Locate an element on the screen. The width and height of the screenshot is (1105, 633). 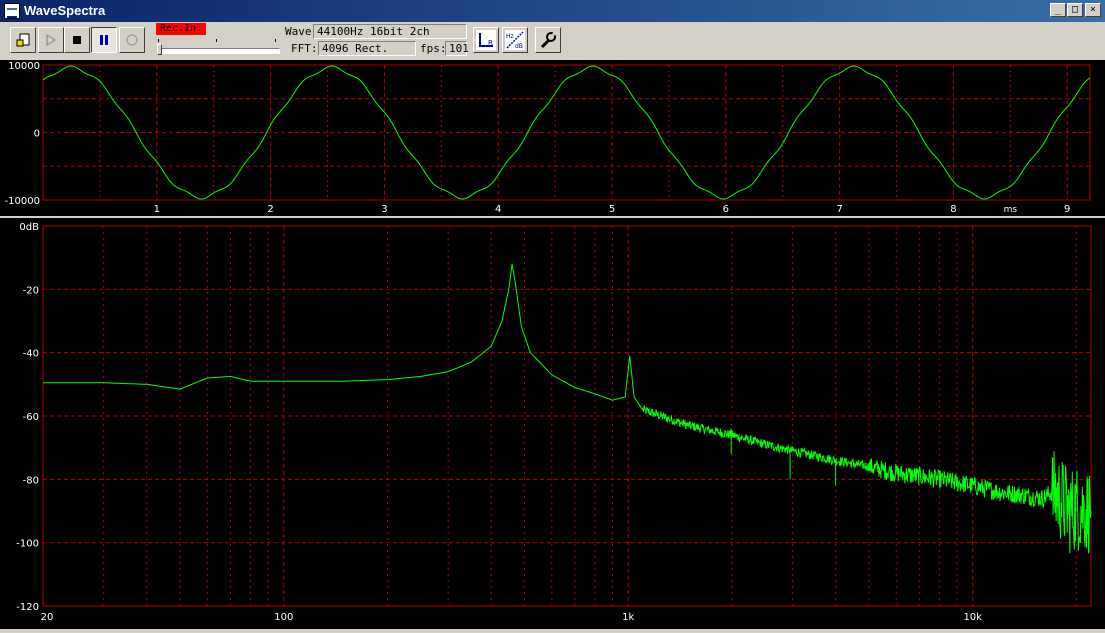
hz-db-button: Hz dB is located at coordinates (515, 40).